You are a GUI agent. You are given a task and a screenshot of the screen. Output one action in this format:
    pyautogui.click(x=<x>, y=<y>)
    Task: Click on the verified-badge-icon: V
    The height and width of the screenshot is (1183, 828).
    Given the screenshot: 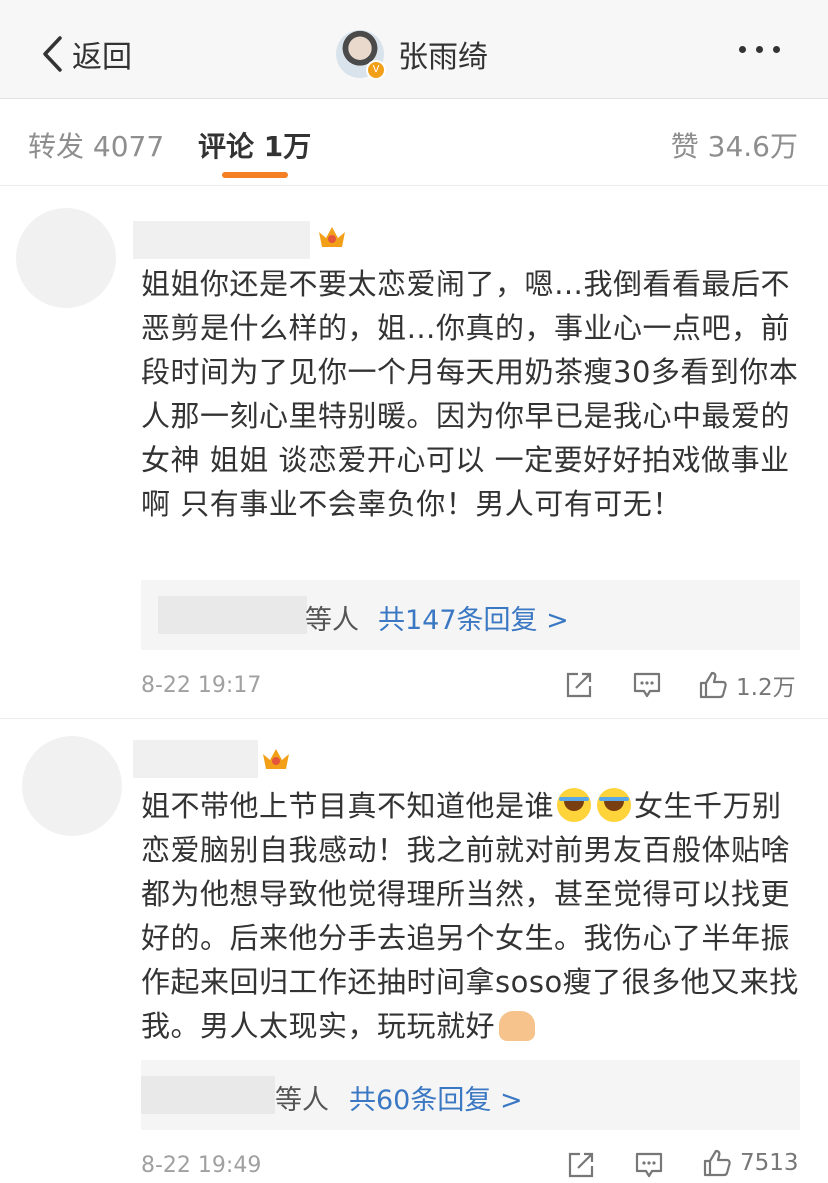 What is the action you would take?
    pyautogui.click(x=376, y=70)
    